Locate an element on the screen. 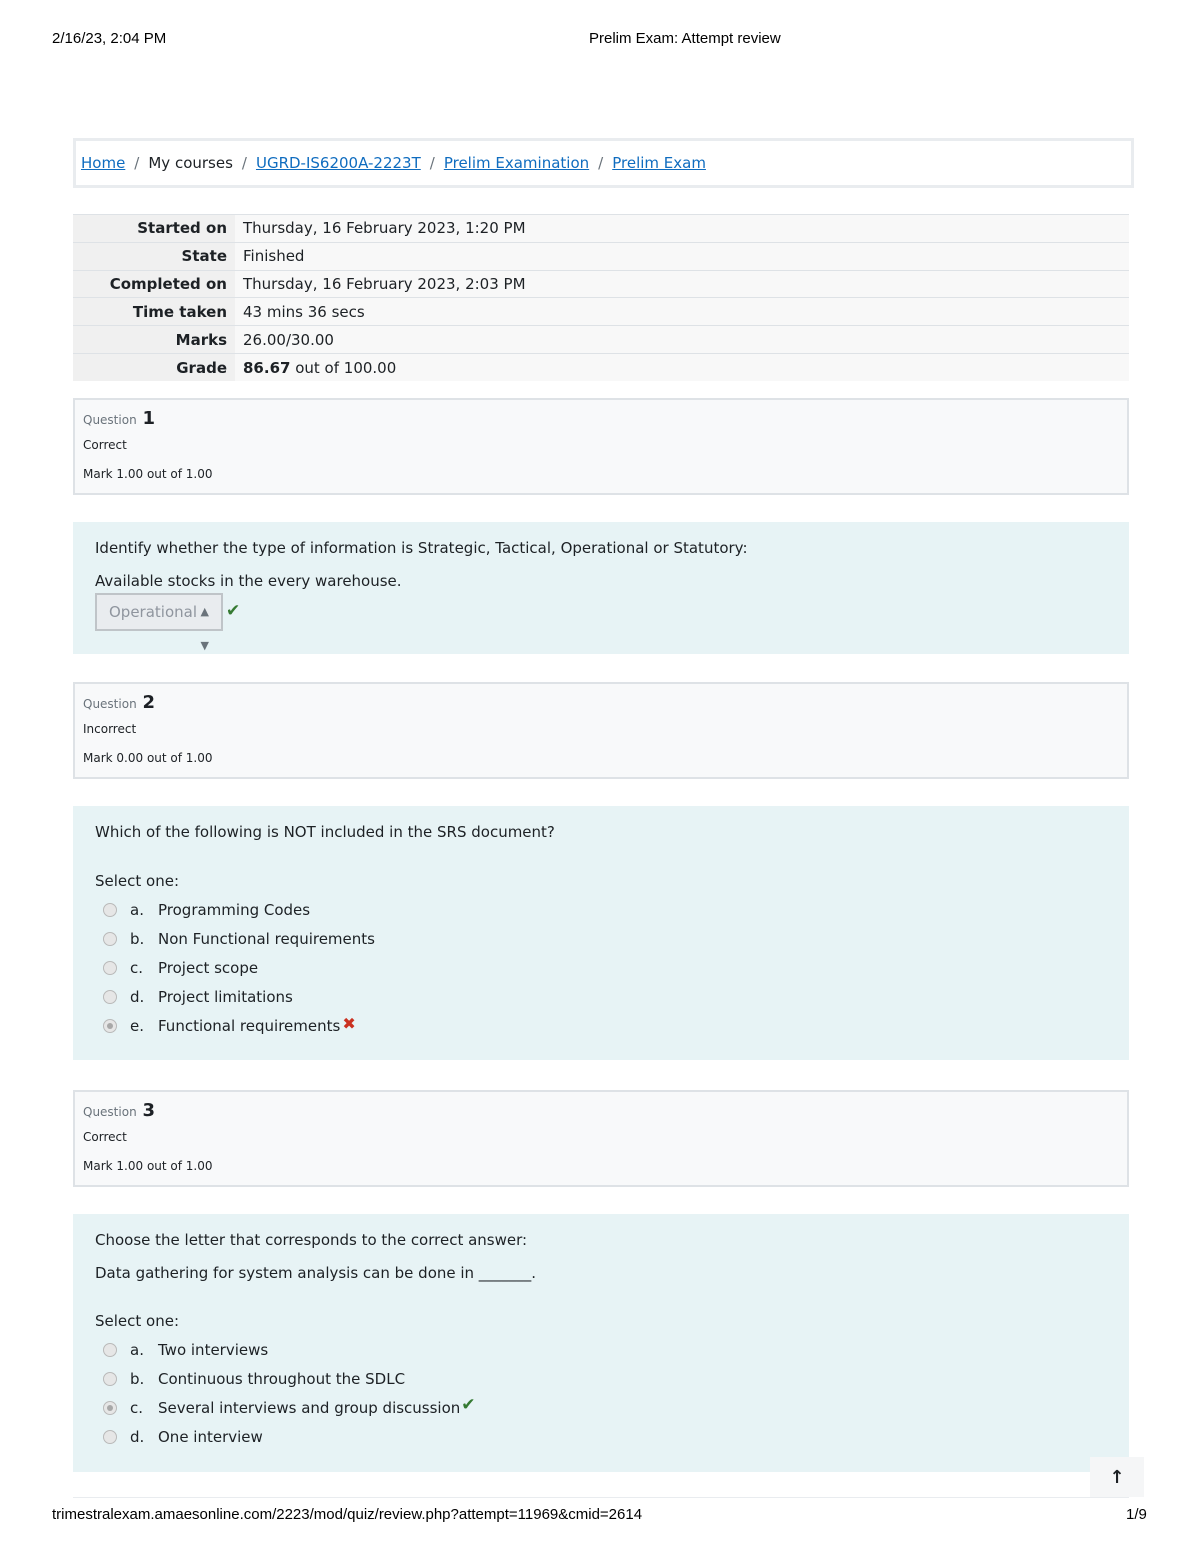 This screenshot has height=1553, width=1200. back-to-top-button: ↑ is located at coordinates (1117, 1477).